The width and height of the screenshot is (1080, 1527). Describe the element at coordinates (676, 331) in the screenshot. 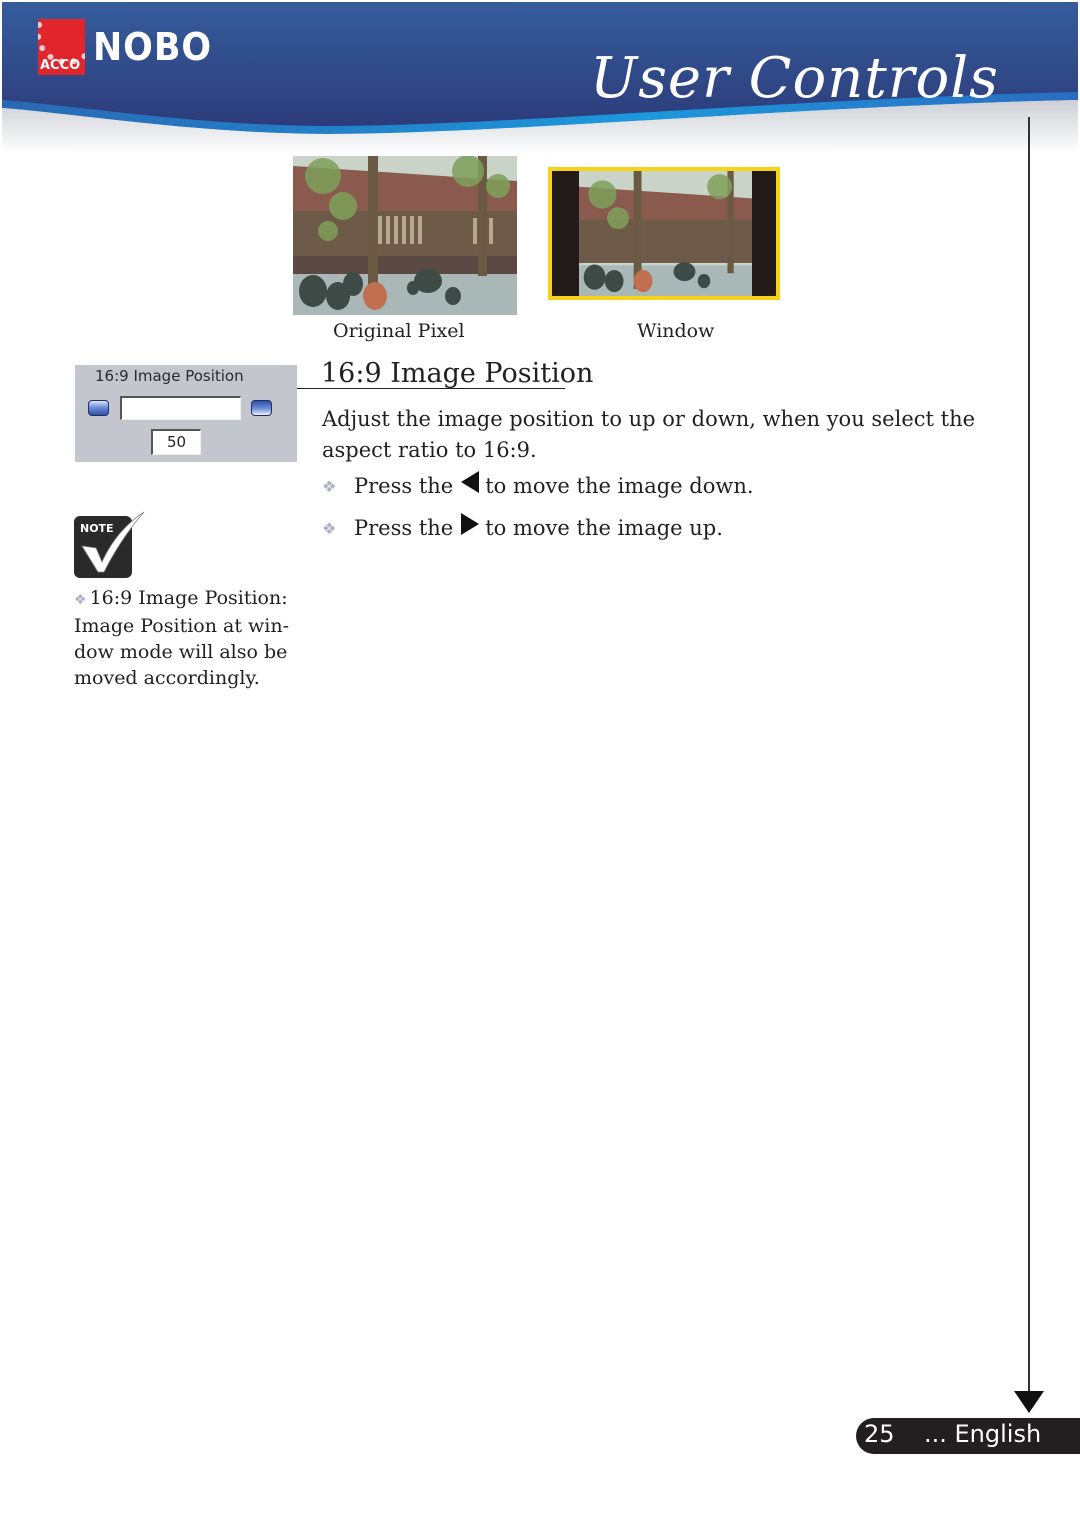

I see `window-caption: Window` at that location.